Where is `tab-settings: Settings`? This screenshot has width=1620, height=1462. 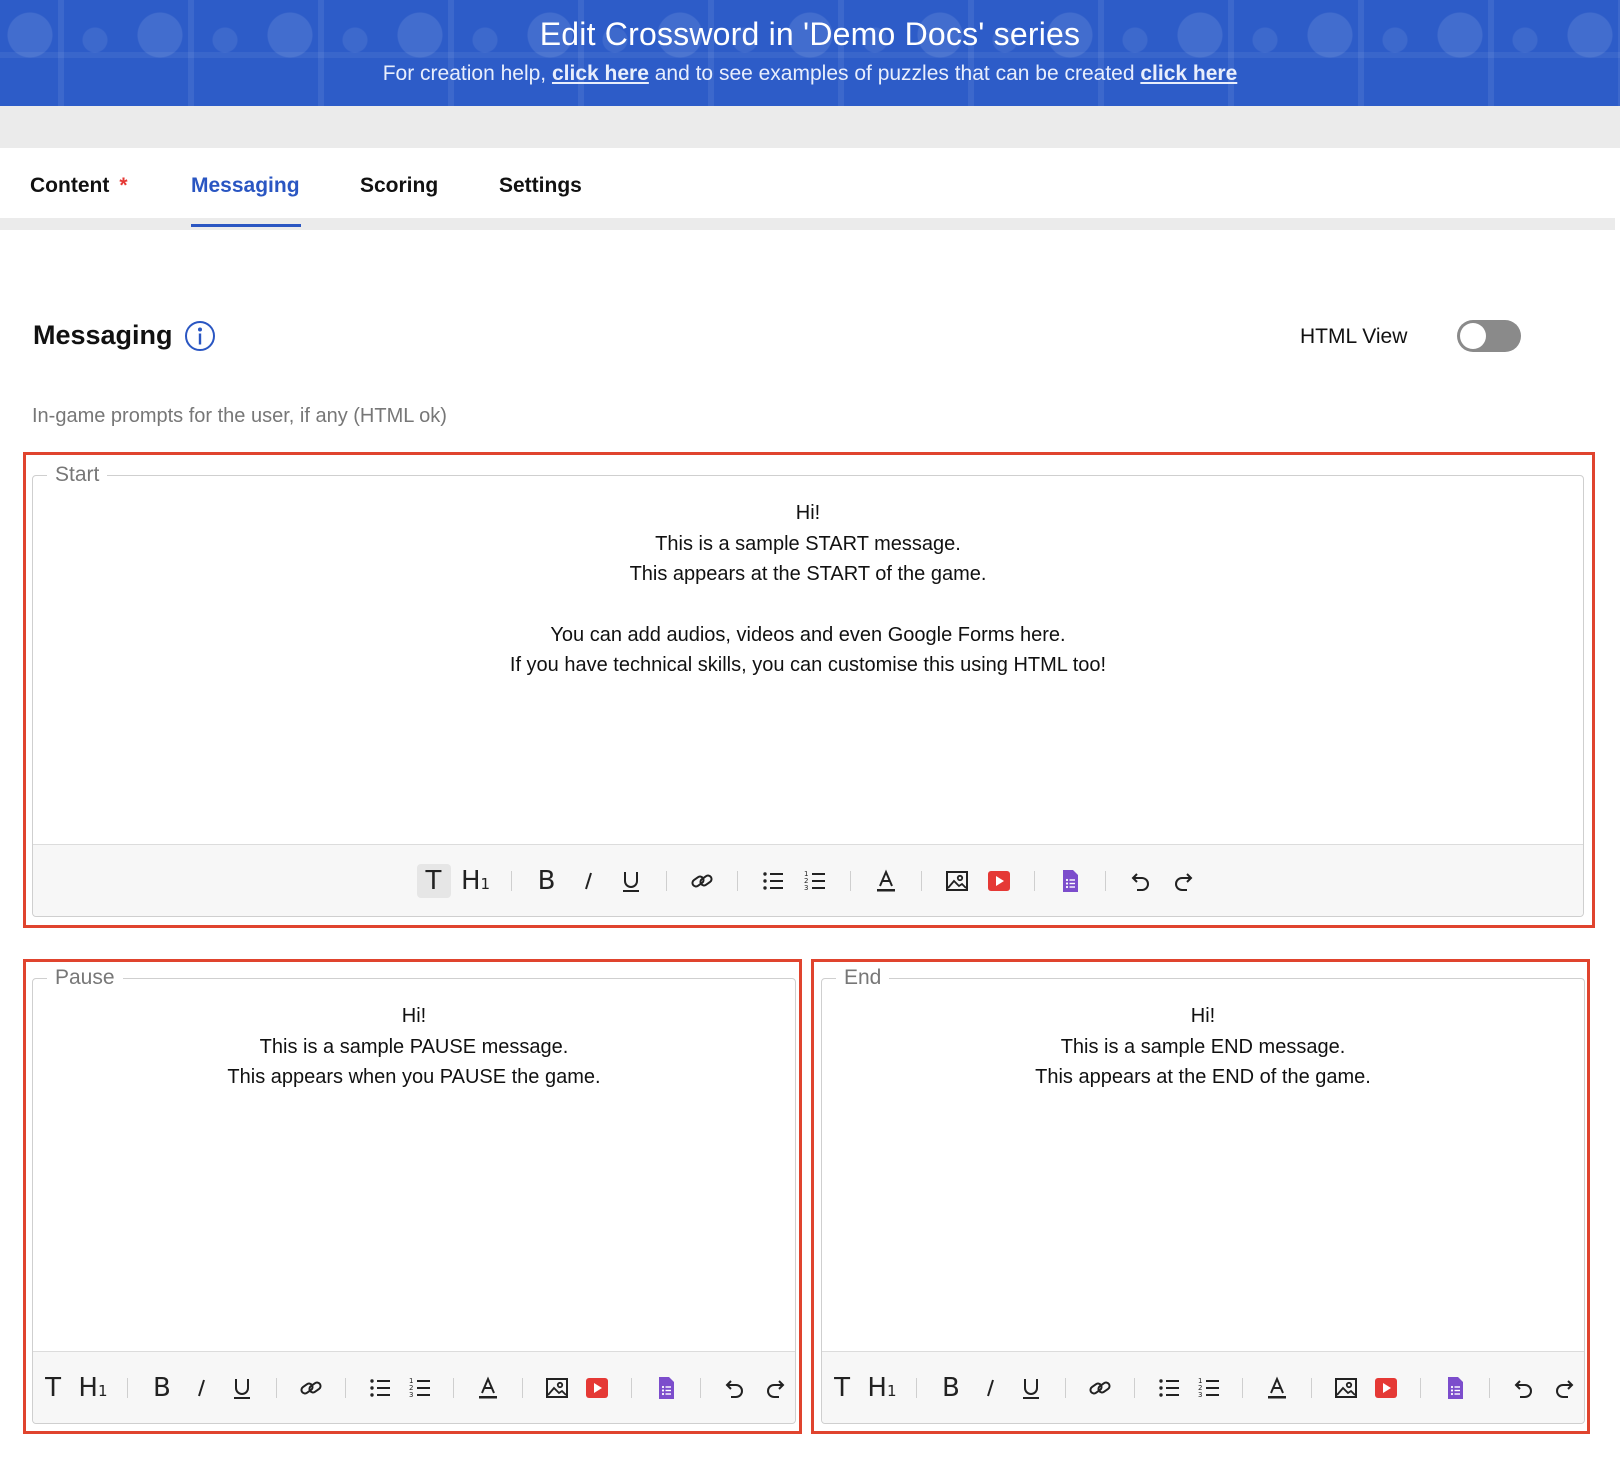
tab-settings: Settings is located at coordinates (540, 186).